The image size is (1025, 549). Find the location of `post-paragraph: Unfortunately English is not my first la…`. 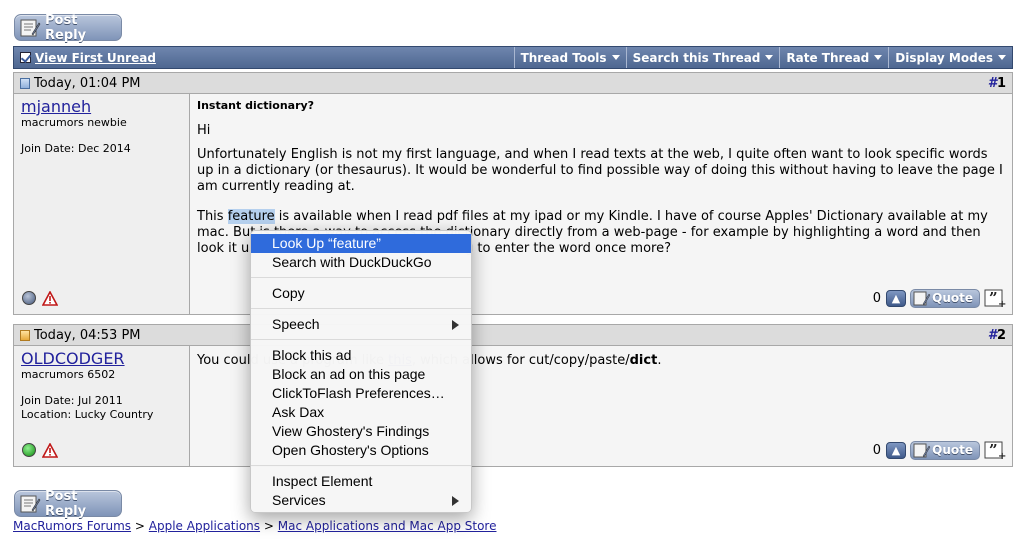

post-paragraph: Unfortunately English is not my first la… is located at coordinates (600, 170).